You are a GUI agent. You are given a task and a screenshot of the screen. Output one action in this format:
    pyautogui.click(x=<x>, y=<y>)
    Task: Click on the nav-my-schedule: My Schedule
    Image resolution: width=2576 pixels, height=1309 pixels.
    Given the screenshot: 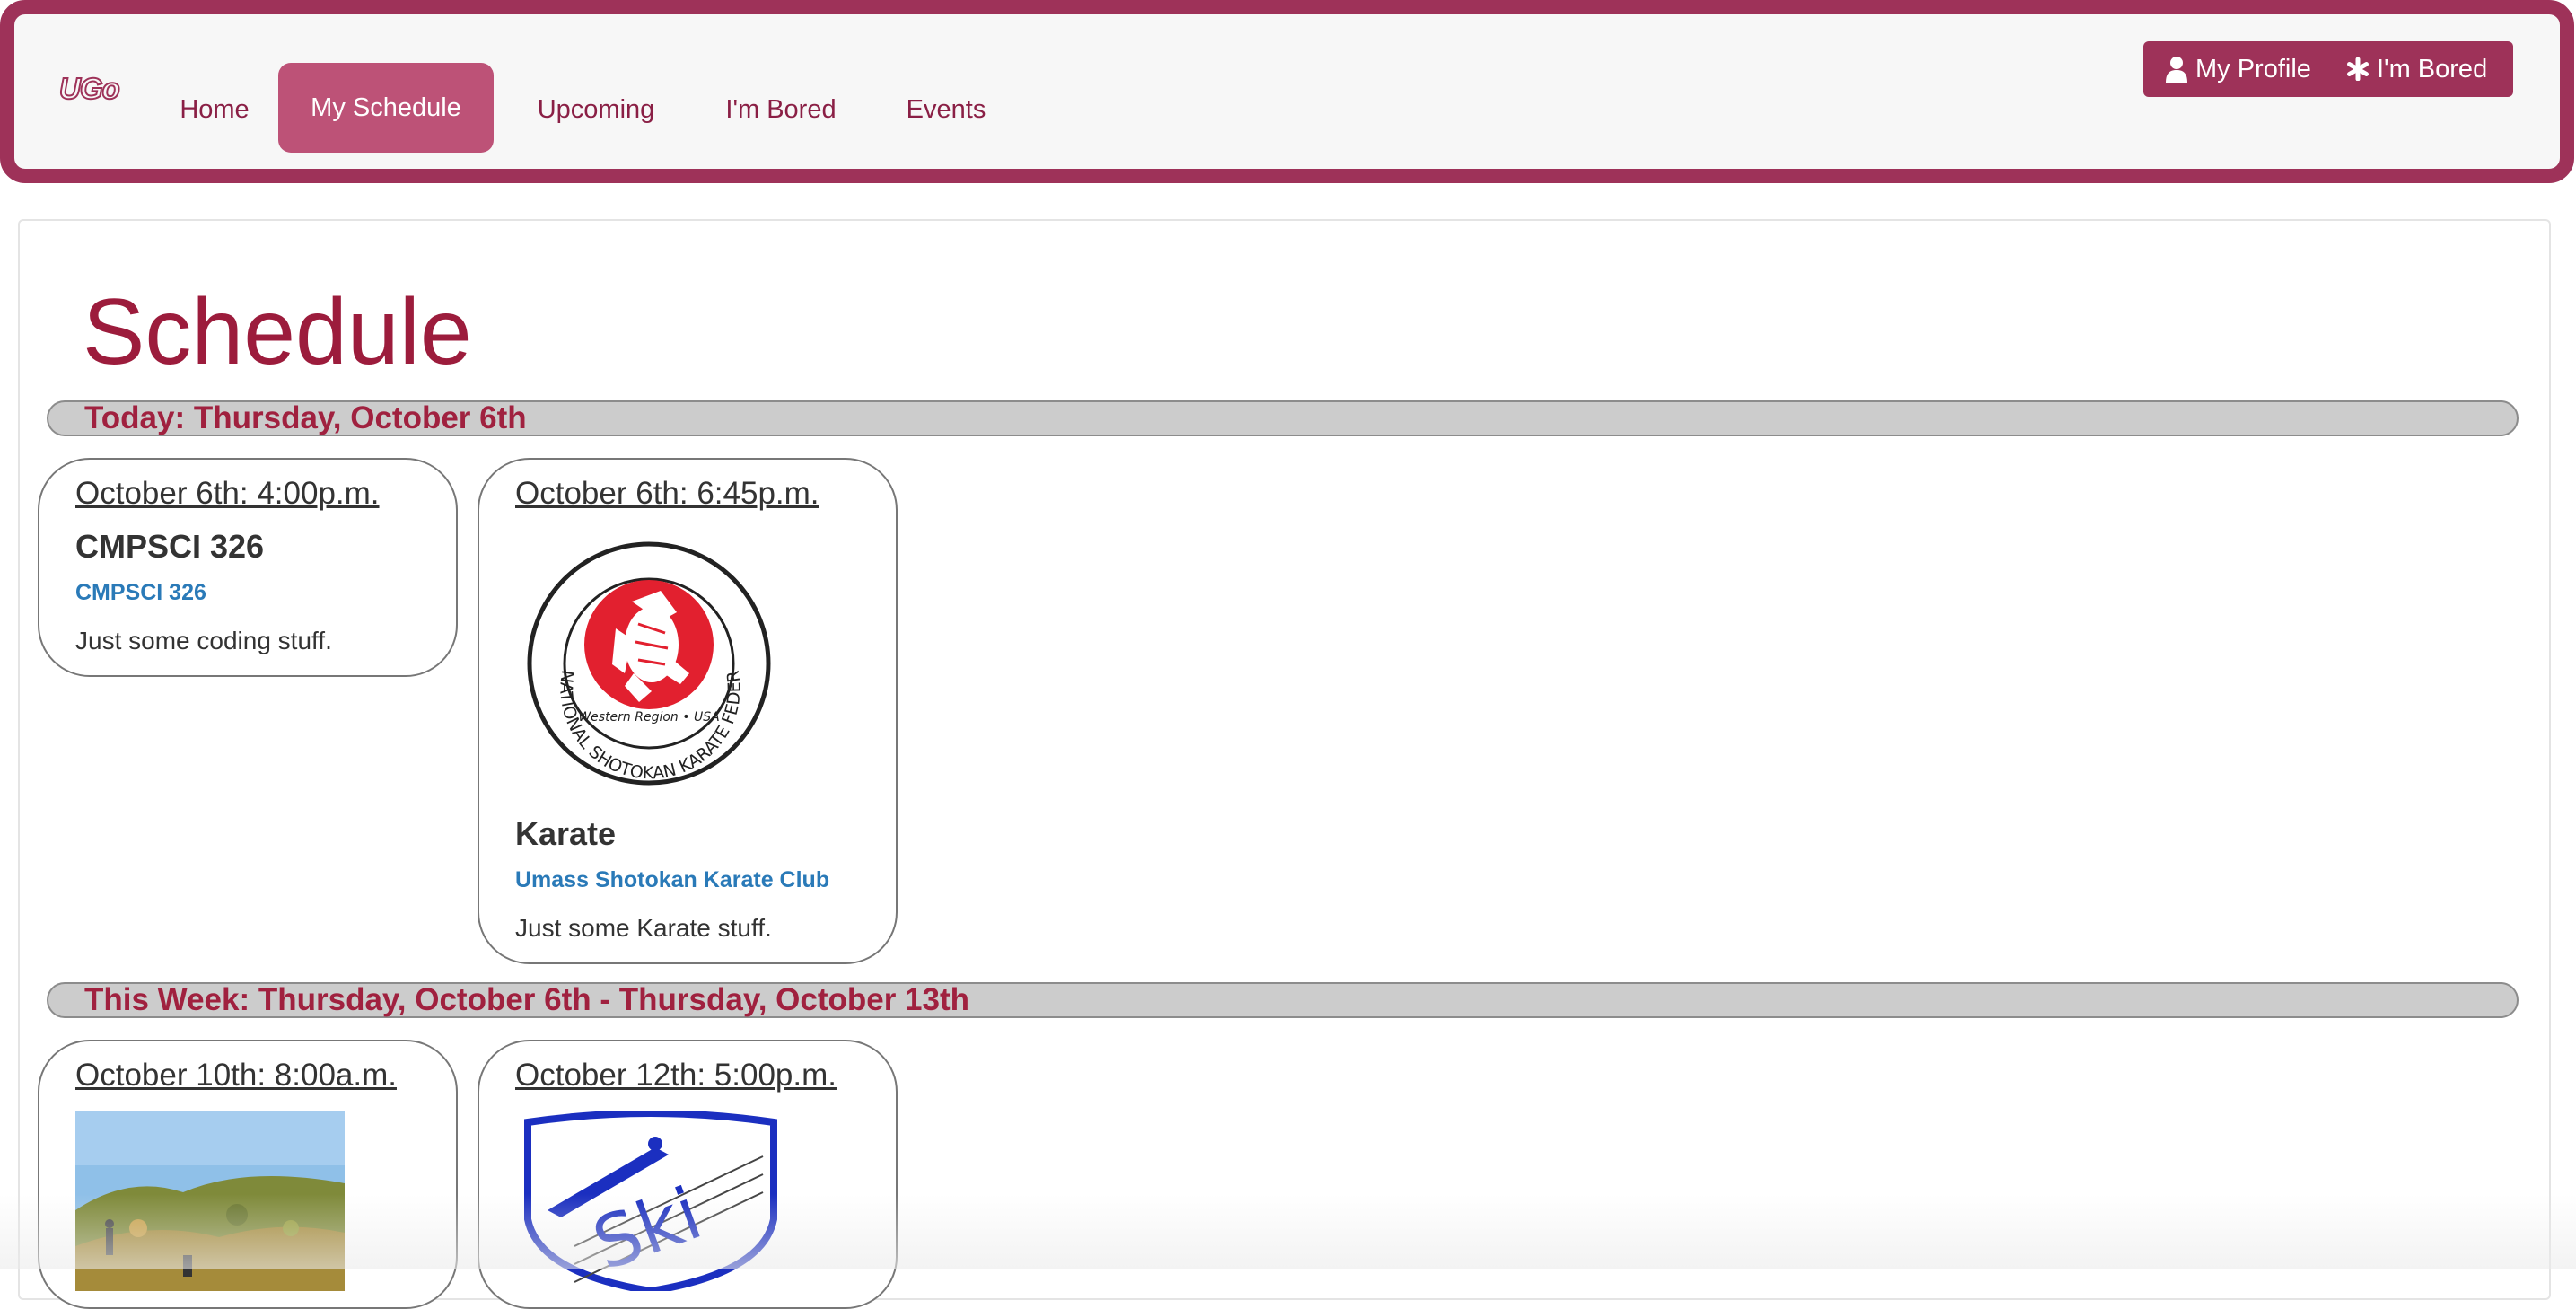 What is the action you would take?
    pyautogui.click(x=386, y=108)
    